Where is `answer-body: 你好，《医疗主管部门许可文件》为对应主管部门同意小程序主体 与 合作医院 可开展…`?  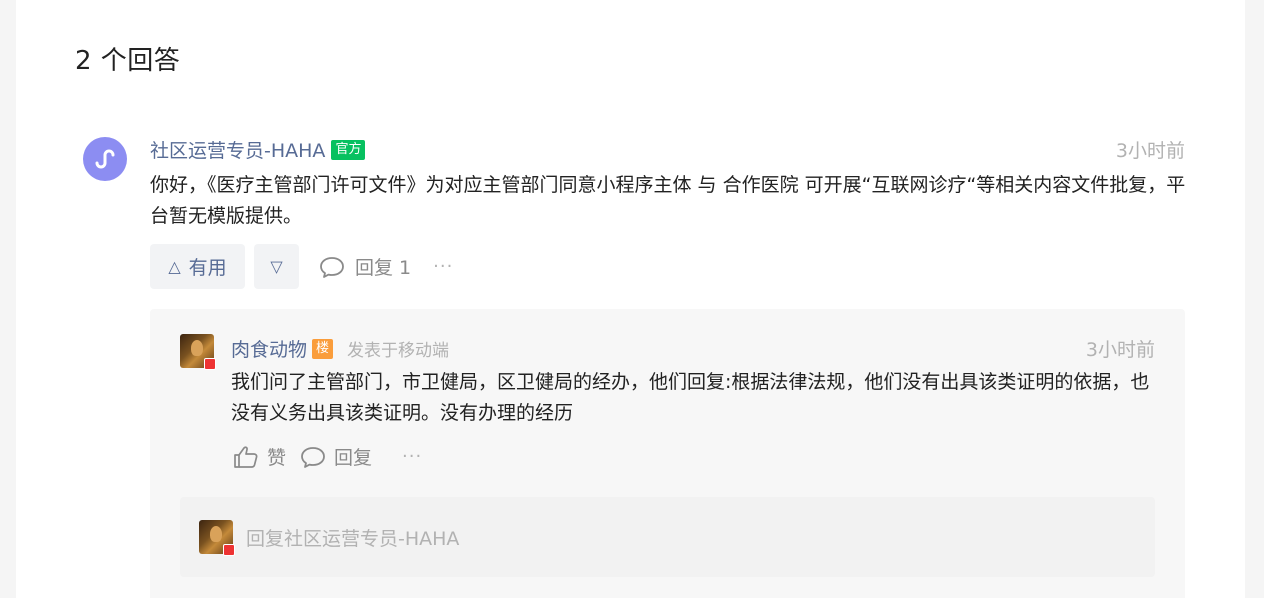
answer-body: 你好，《医疗主管部门许可文件》为对应主管部门同意小程序主体 与 合作医院 可开展… is located at coordinates (668, 200).